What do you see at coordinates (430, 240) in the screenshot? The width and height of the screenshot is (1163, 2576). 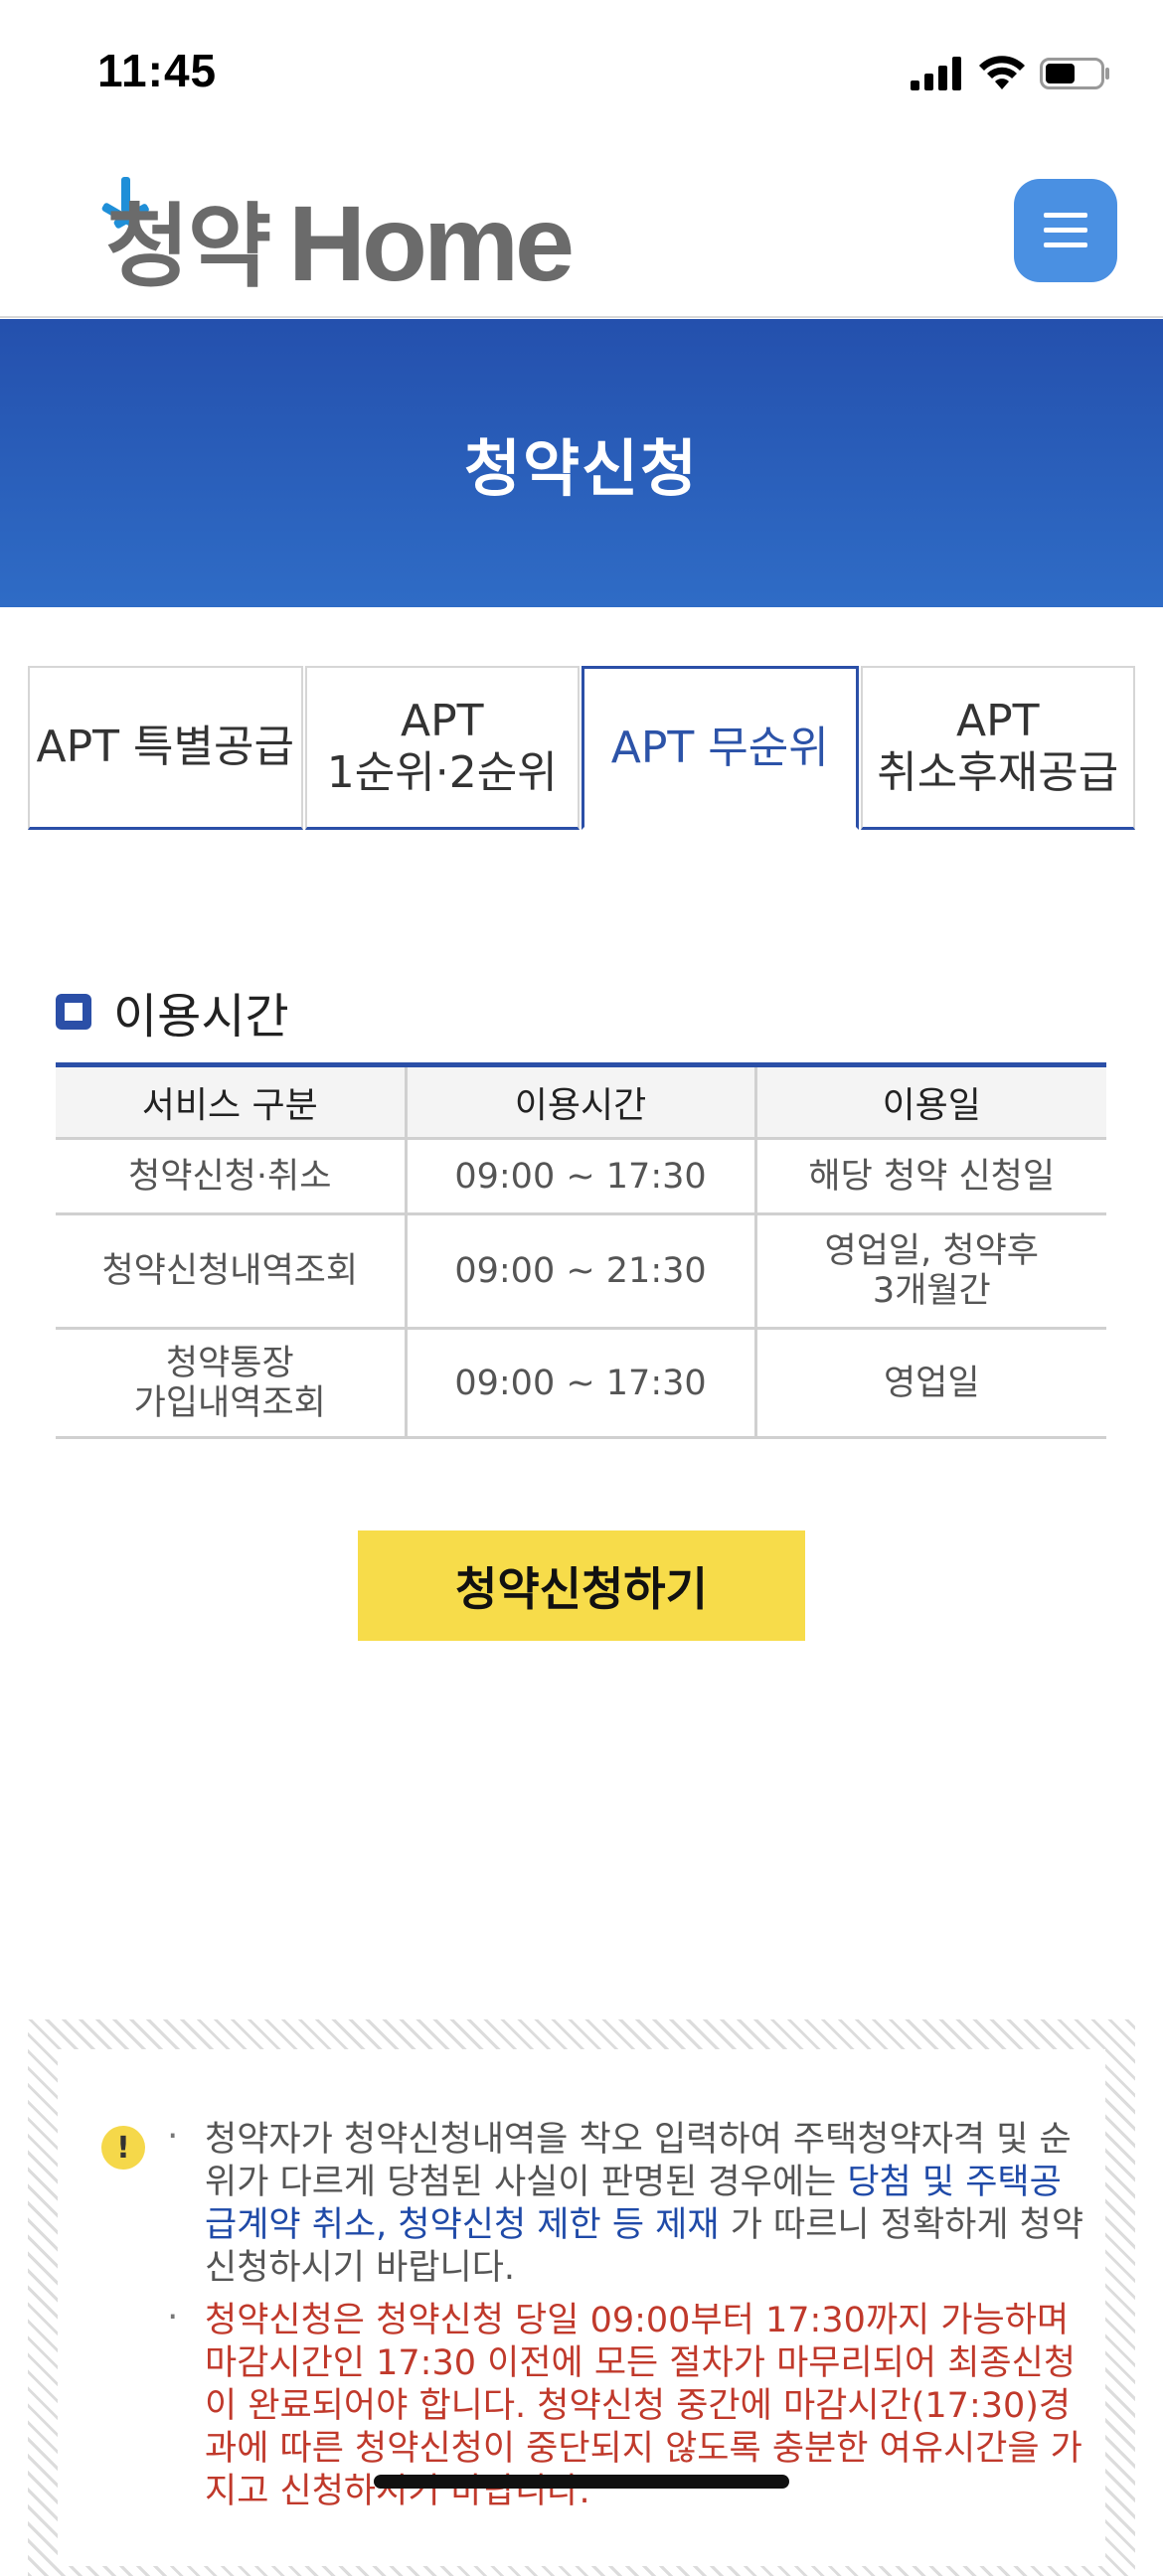 I see `svg-text: Home` at bounding box center [430, 240].